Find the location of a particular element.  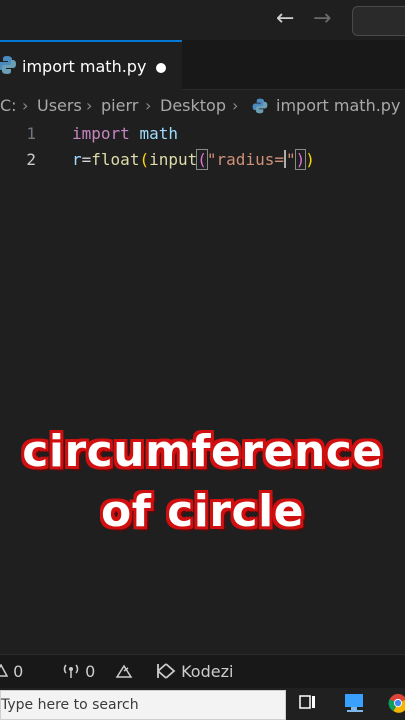

ports-indicator: 0 is located at coordinates (78, 671).